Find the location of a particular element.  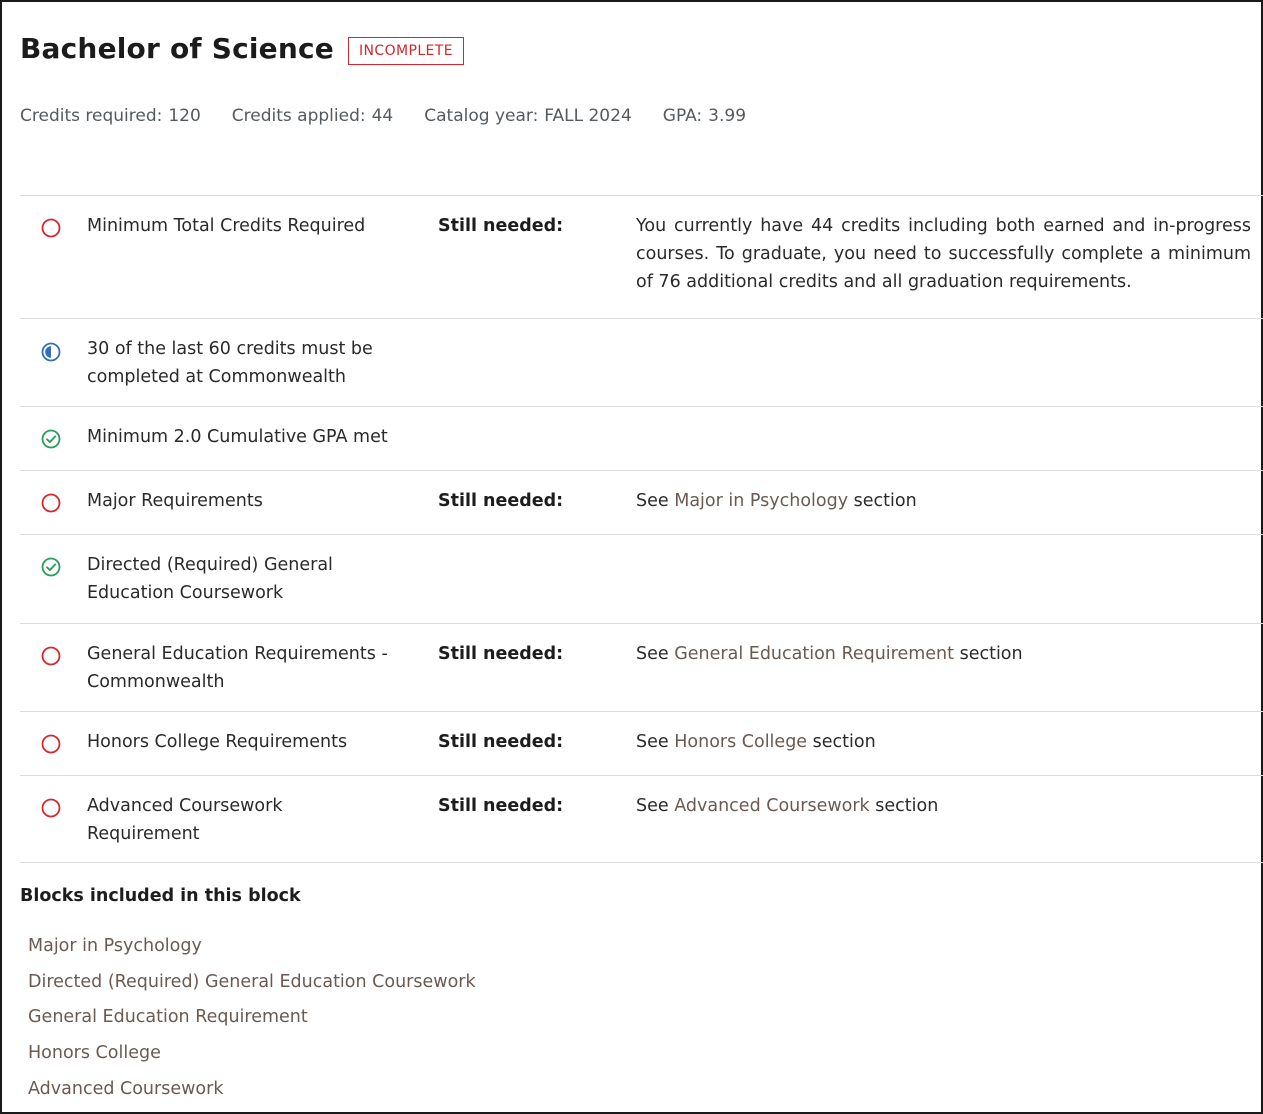

general-education-link: General Education Requirement is located at coordinates (814, 654).